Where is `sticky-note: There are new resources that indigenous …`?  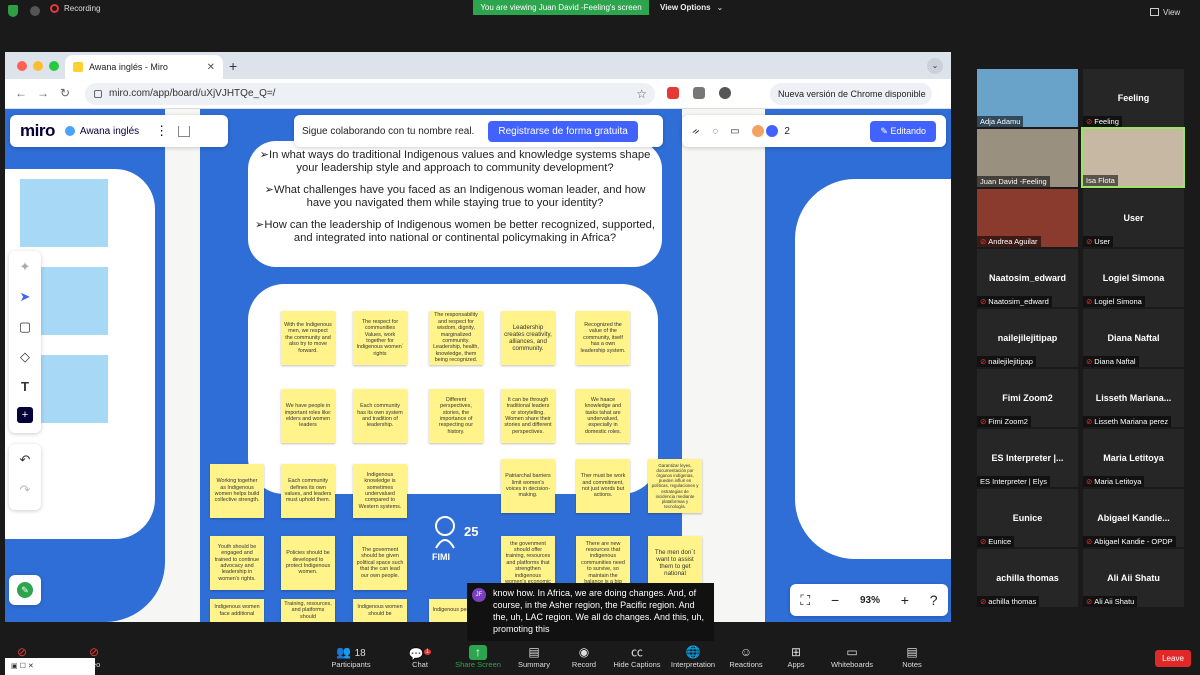
sticky-note: There are new resources that indigenous … is located at coordinates (603, 563).